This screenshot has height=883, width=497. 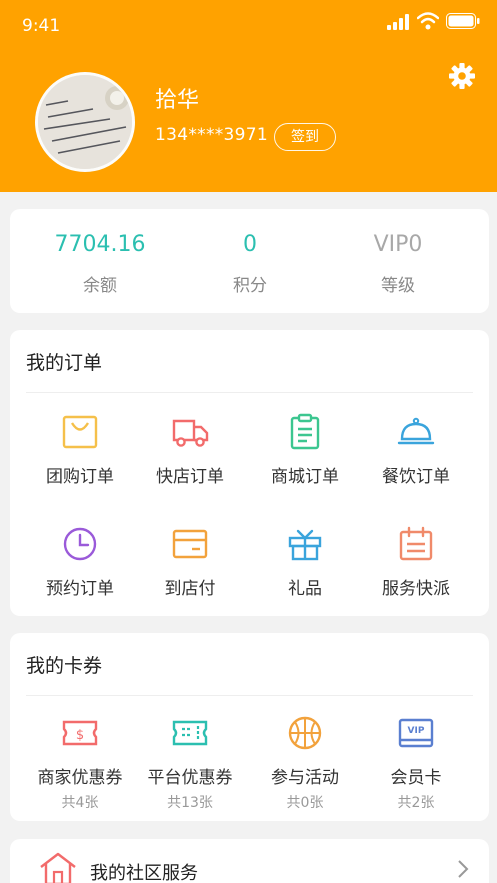 What do you see at coordinates (398, 261) in the screenshot?
I see `level-stat: VIP0 等级` at bounding box center [398, 261].